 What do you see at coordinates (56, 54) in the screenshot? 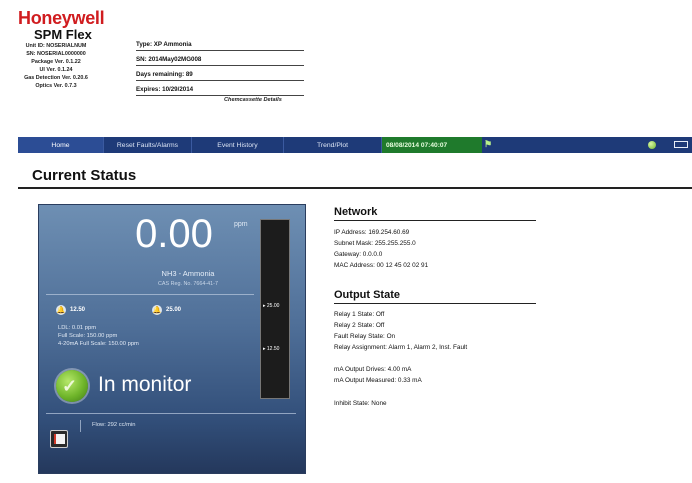
I see `serial-number: SN: NOSERIAL0000000` at bounding box center [56, 54].